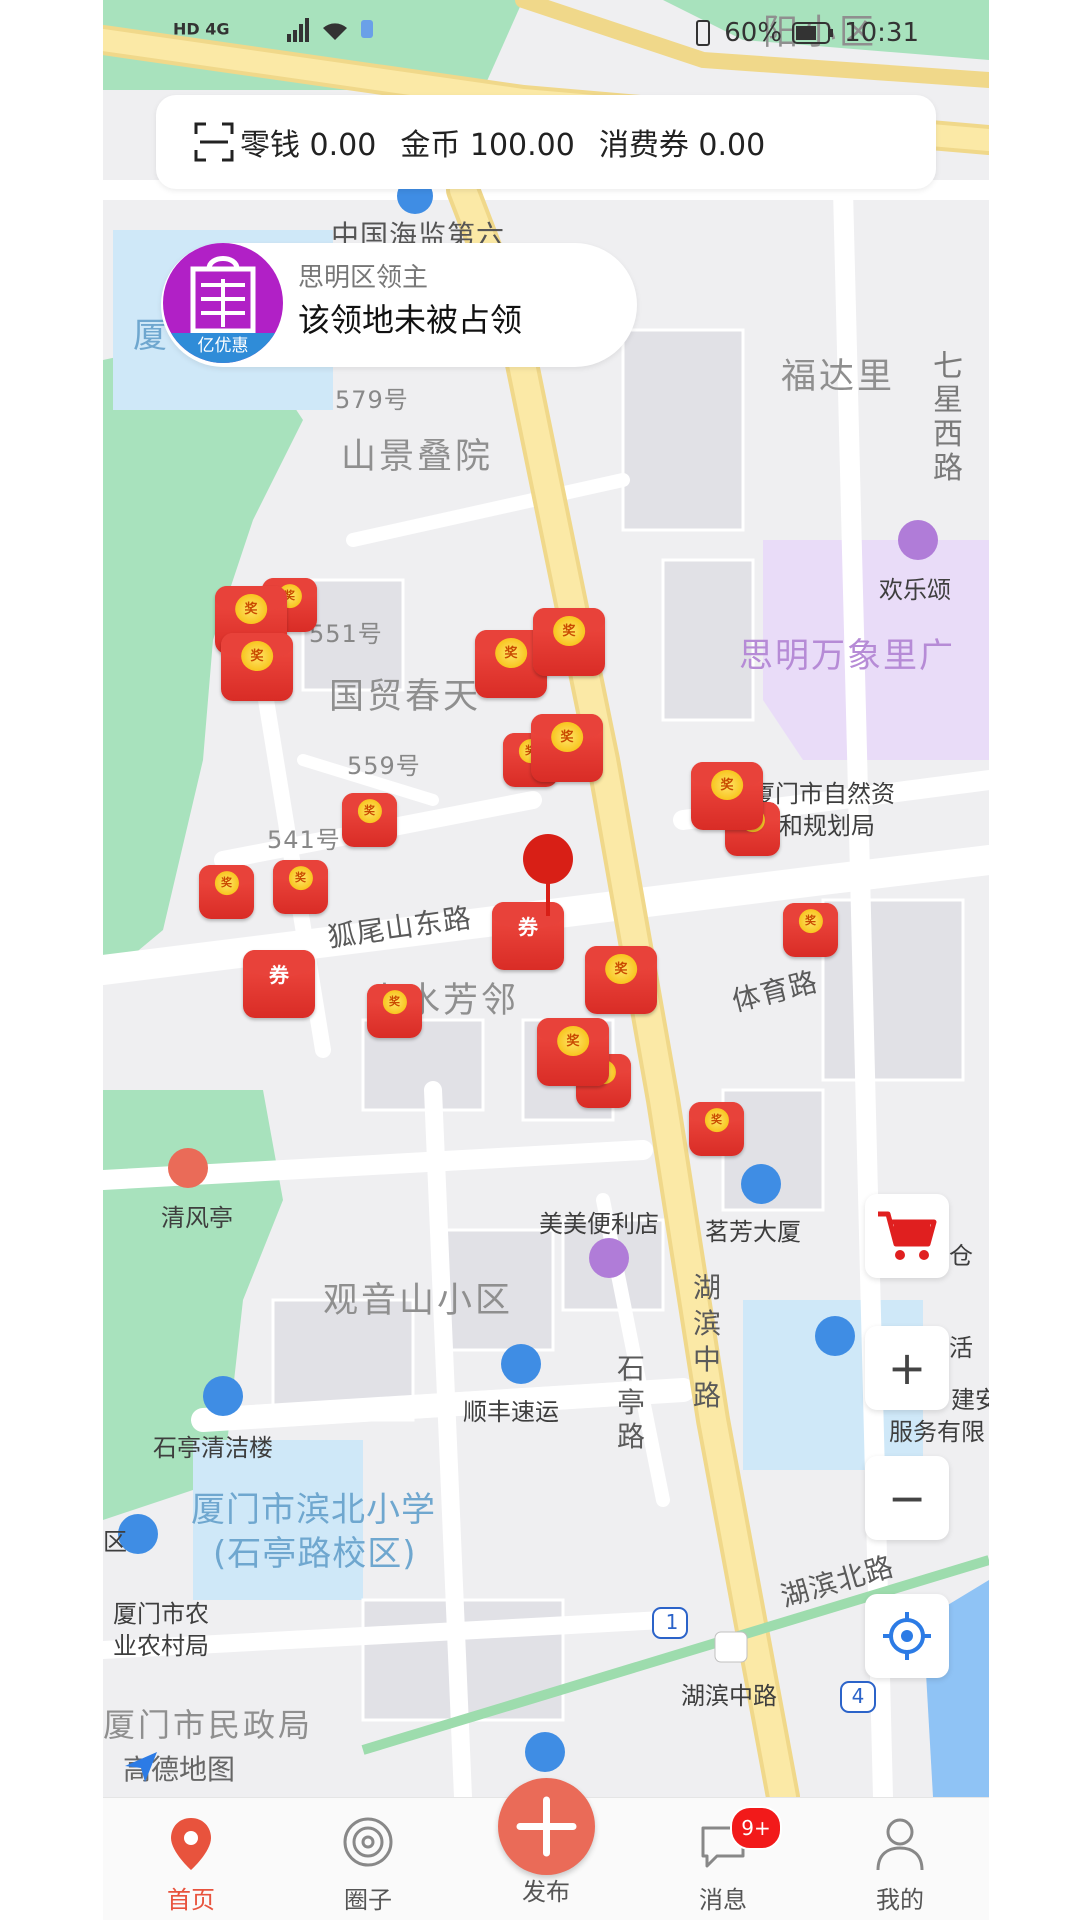 This screenshot has width=1080, height=1920. I want to click on map-label: 和规划局, so click(827, 826).